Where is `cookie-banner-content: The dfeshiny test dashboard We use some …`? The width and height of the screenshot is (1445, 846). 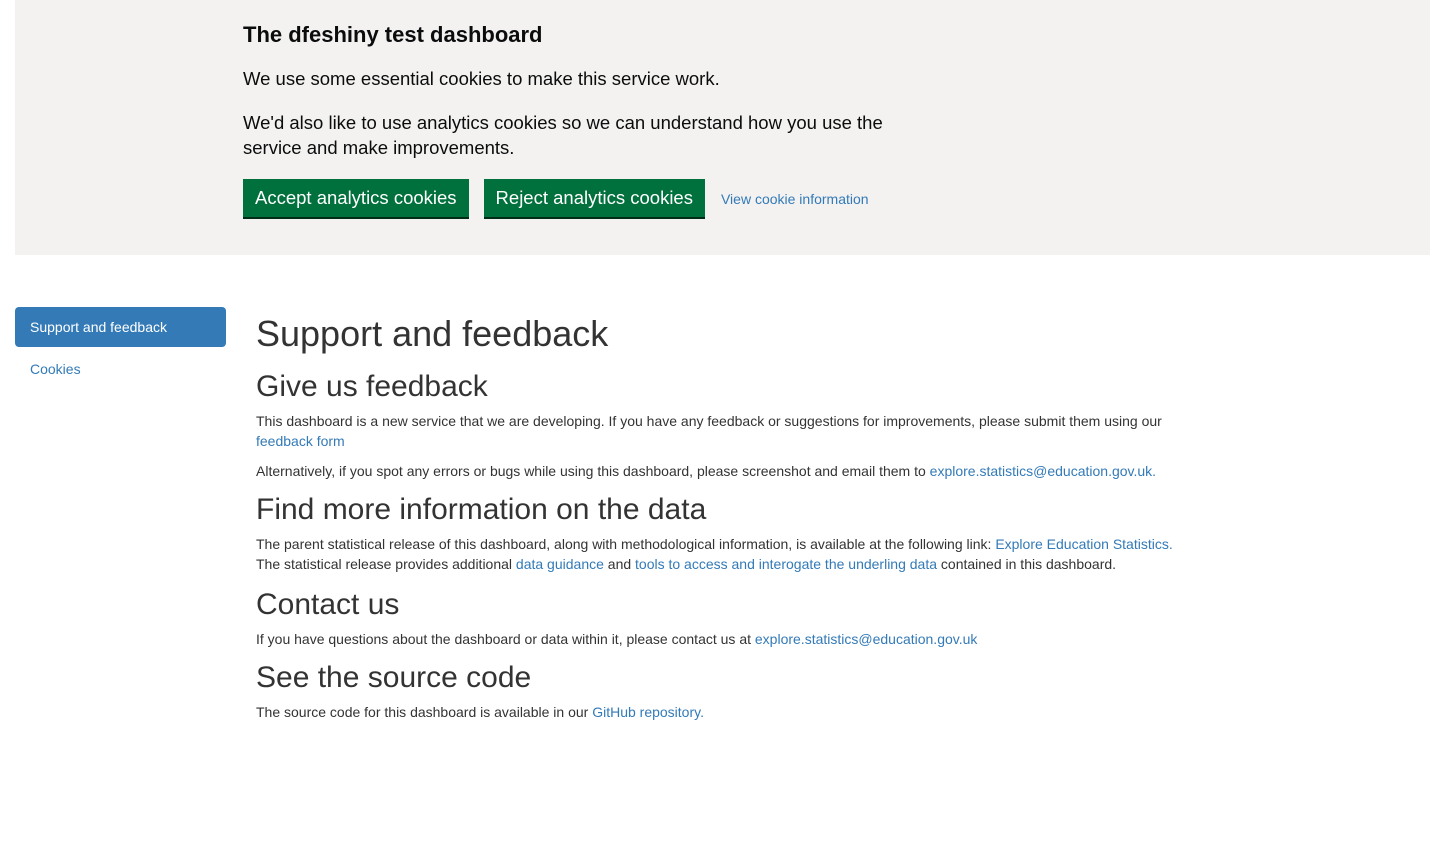 cookie-banner-content: The dfeshiny test dashboard We use some … is located at coordinates (568, 118).